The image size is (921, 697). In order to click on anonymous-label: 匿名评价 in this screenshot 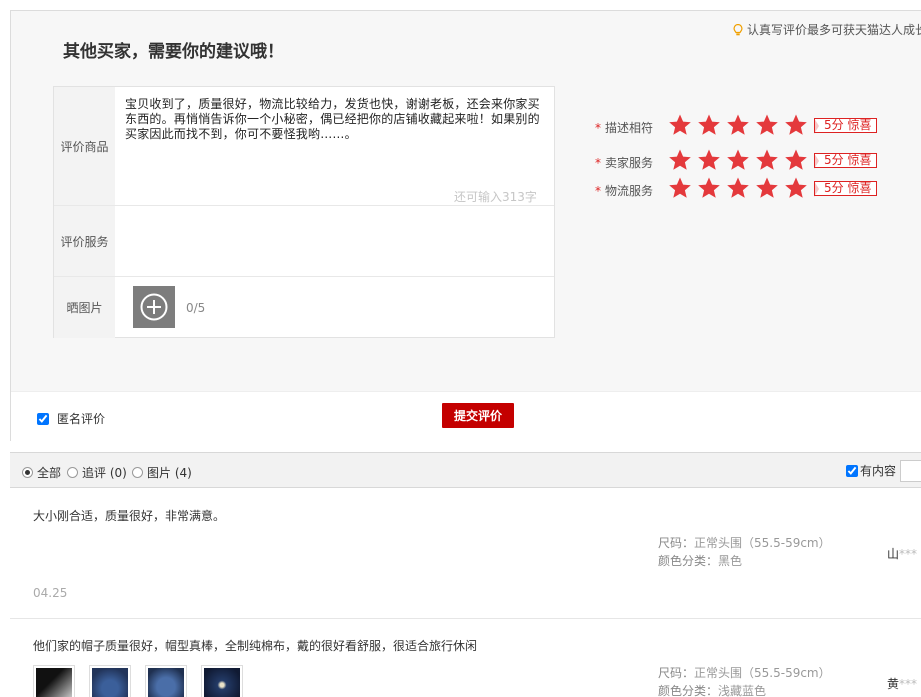, I will do `click(81, 419)`.